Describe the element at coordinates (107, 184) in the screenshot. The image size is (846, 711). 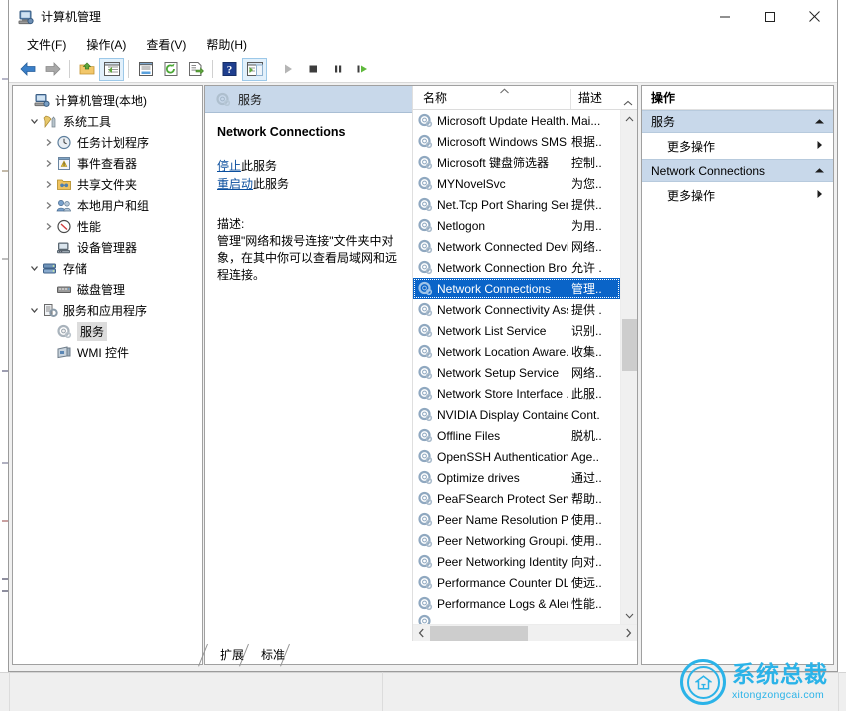
I see `tree-node-shared-folders: 共享文件夹` at that location.